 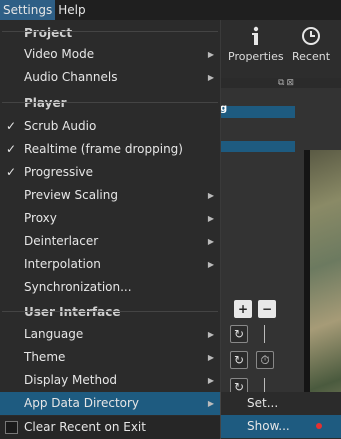 What do you see at coordinates (256, 56) in the screenshot?
I see `properties-label: Properties` at bounding box center [256, 56].